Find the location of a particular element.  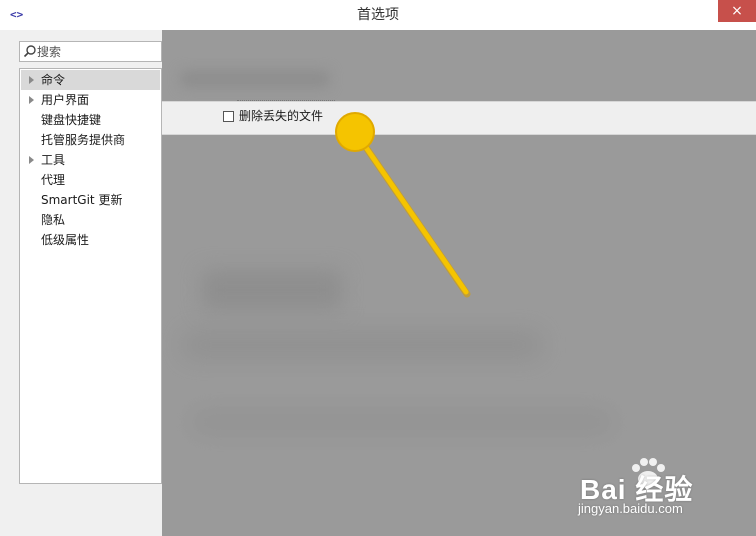

nav-item-keyboard-shortcuts: 键盘快捷键 is located at coordinates (90, 120).